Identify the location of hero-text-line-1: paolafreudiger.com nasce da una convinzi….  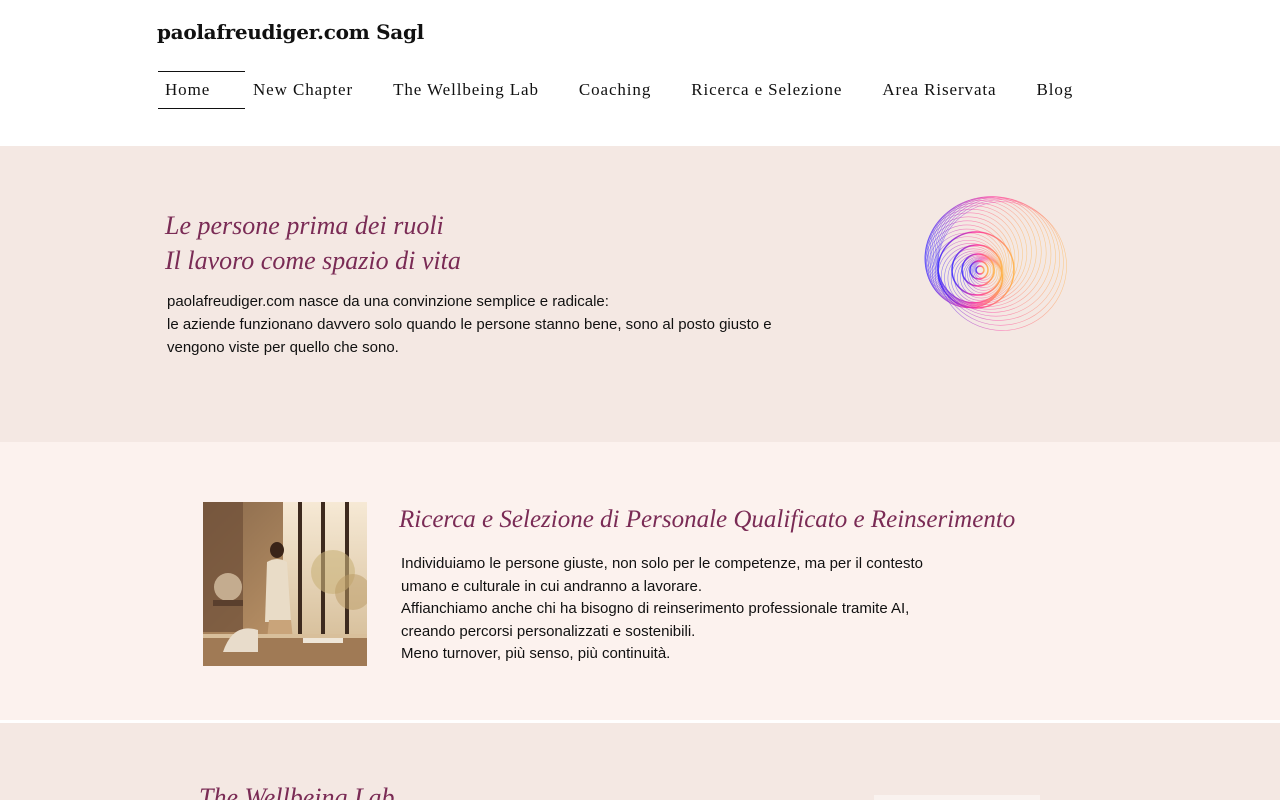
(388, 301).